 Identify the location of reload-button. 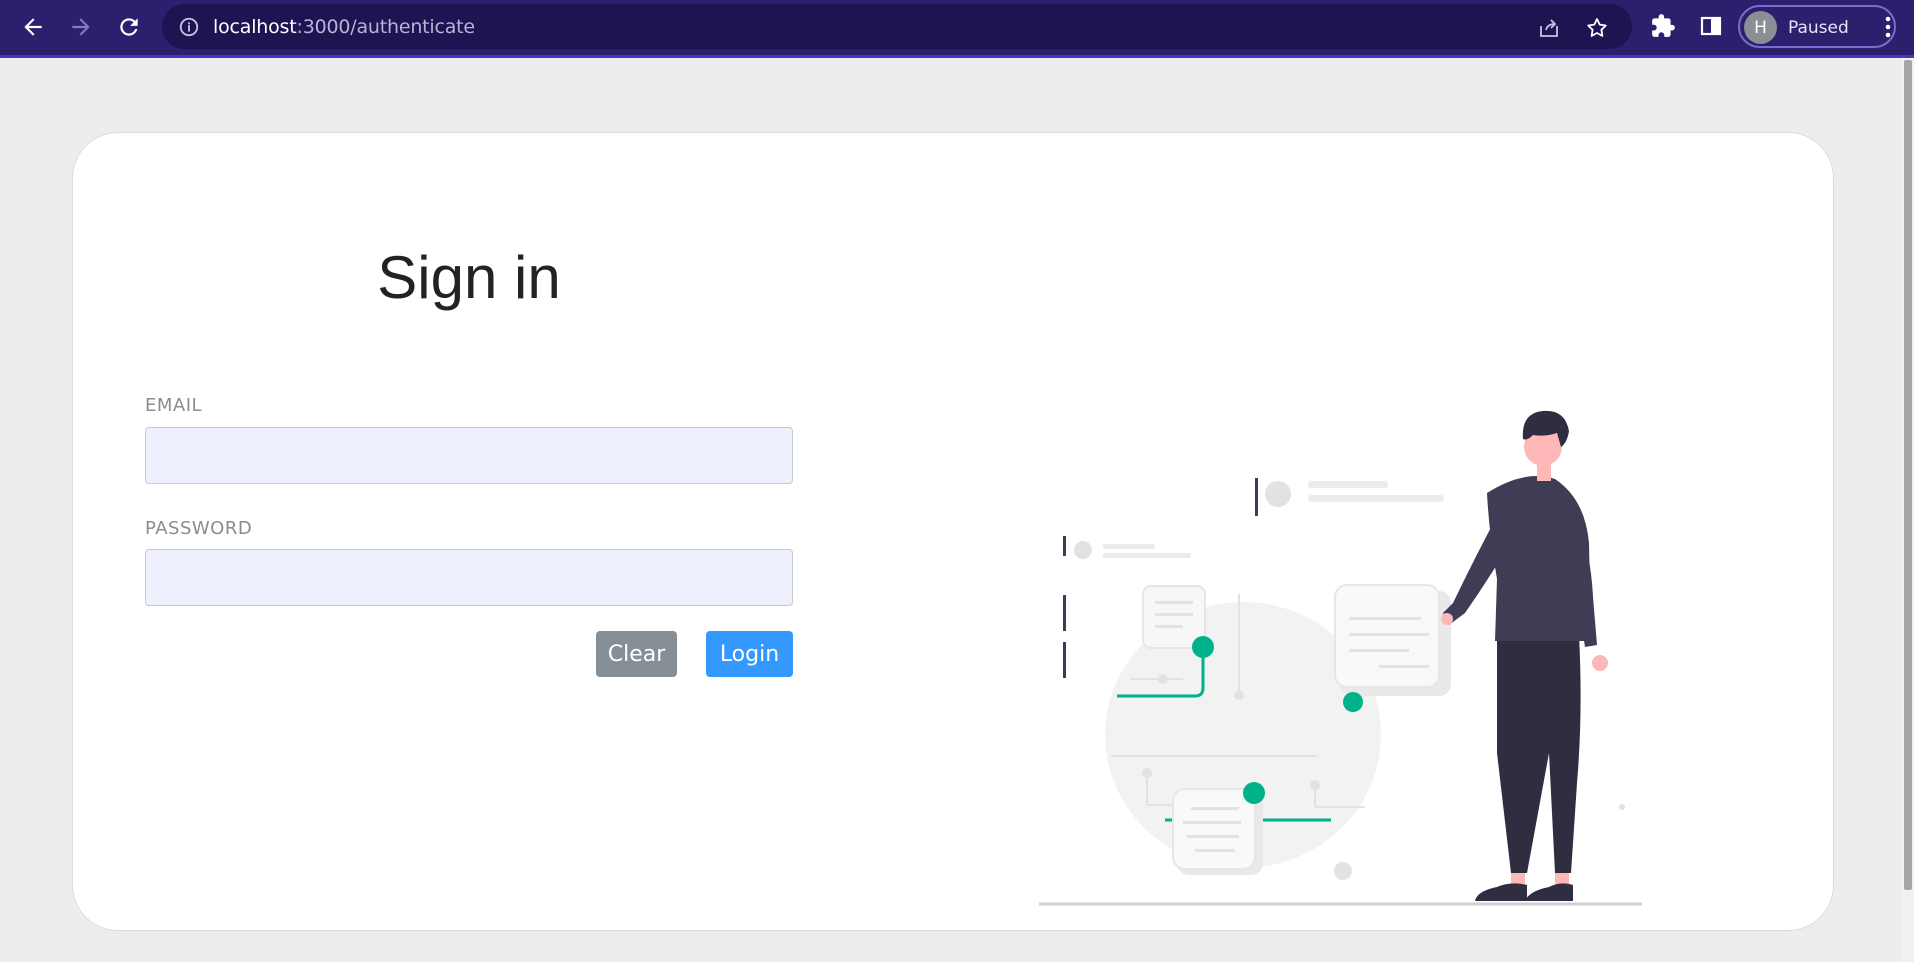
(129, 27).